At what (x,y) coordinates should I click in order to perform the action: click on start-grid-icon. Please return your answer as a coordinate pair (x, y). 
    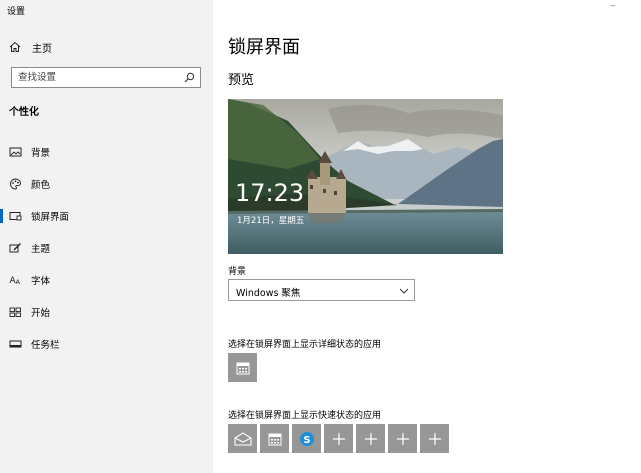
    Looking at the image, I should click on (15, 312).